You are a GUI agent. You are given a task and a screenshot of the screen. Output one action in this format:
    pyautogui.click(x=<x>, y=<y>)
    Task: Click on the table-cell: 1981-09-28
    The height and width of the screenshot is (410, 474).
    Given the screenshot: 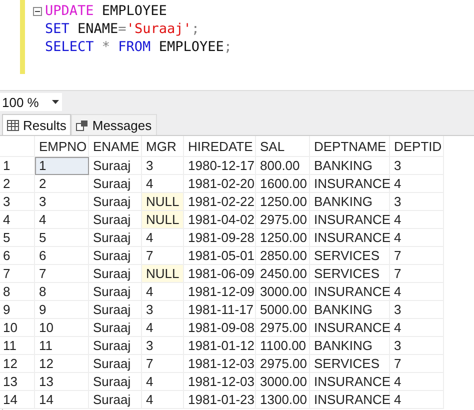 What is the action you would take?
    pyautogui.click(x=220, y=238)
    